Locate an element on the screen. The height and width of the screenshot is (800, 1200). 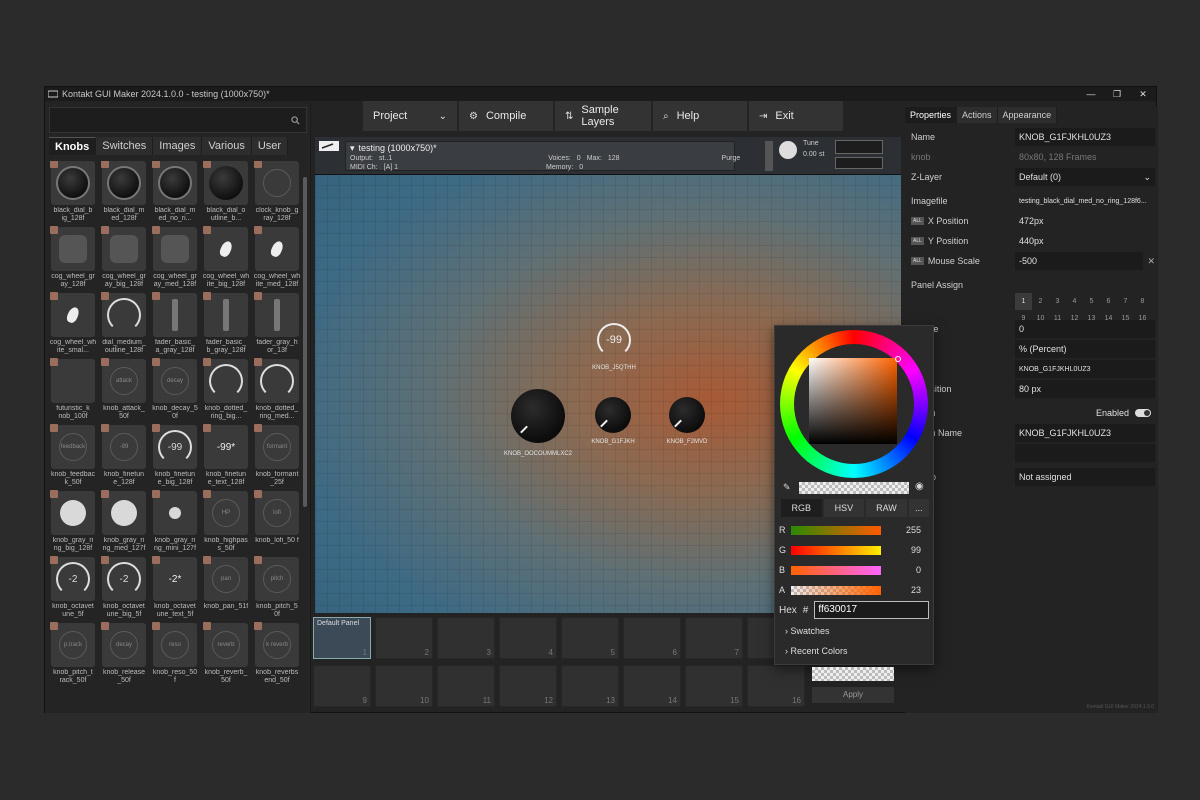
panel-slot: 12 is located at coordinates (528, 686).